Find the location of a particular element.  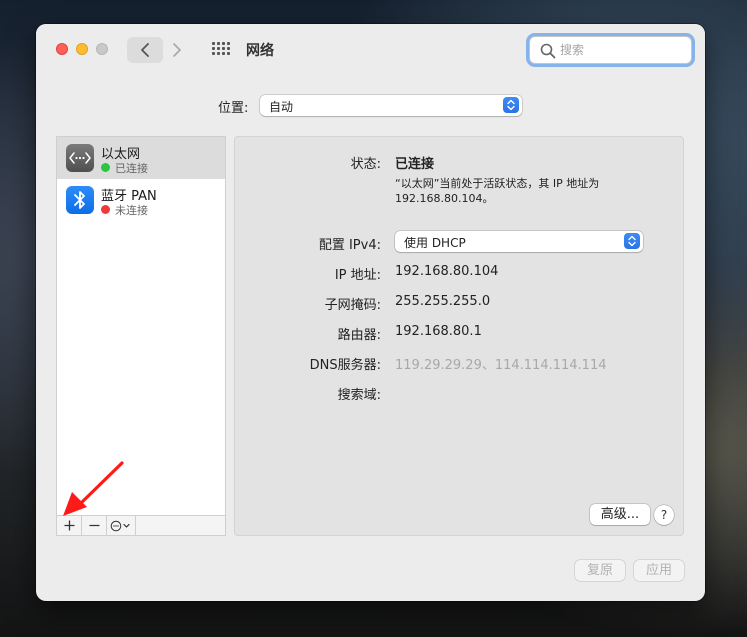

status-description: “以太网”当前处于活跃状态，其 IP 地址为 192.168.80.104。 is located at coordinates (497, 191).